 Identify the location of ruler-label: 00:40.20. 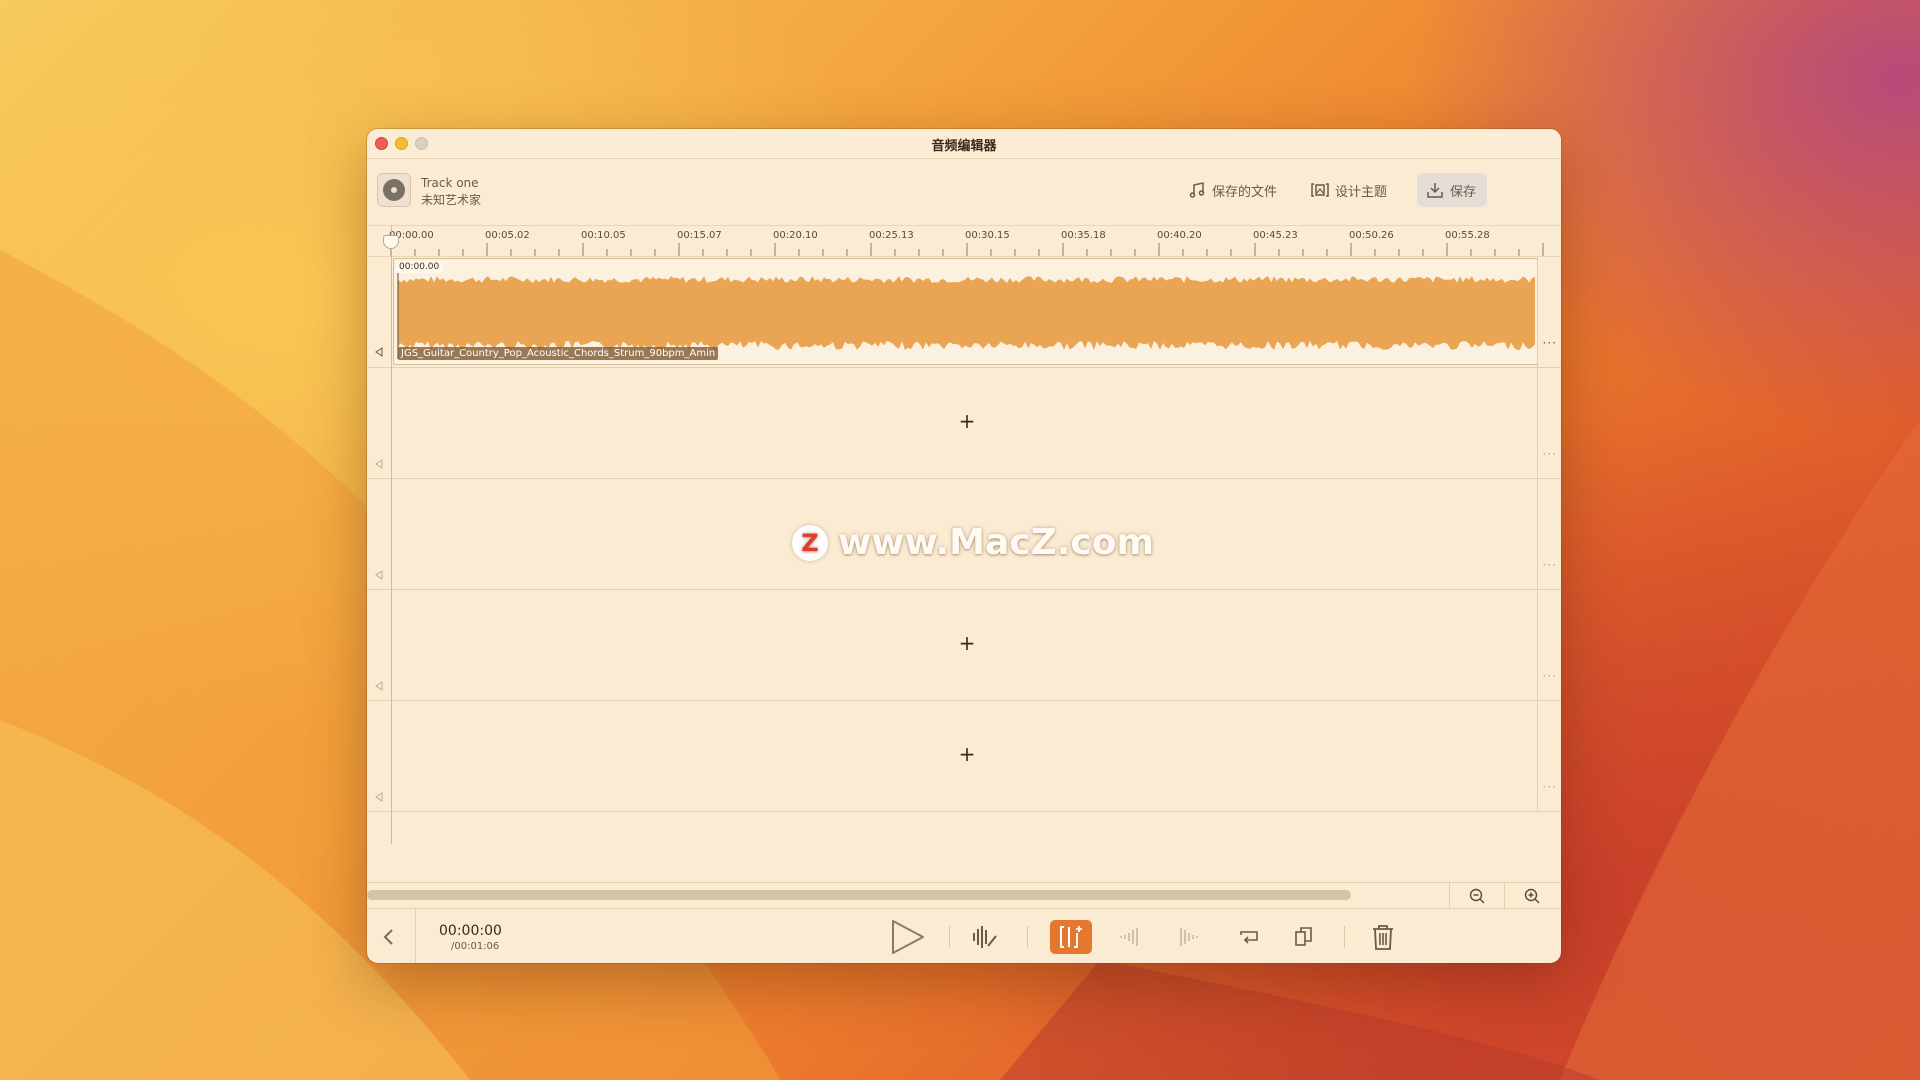
(1179, 235).